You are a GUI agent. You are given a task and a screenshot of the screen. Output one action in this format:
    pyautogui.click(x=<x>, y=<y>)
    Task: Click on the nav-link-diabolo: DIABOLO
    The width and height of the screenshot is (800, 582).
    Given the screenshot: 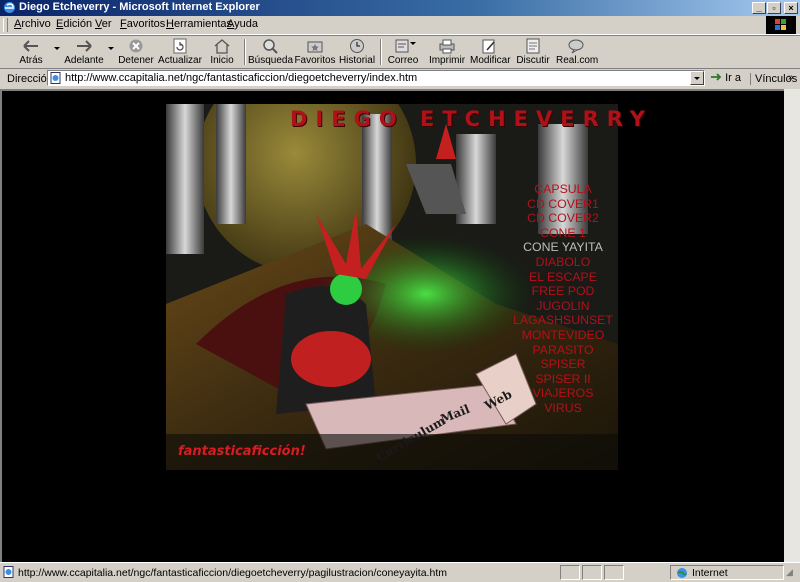 What is the action you would take?
    pyautogui.click(x=563, y=262)
    